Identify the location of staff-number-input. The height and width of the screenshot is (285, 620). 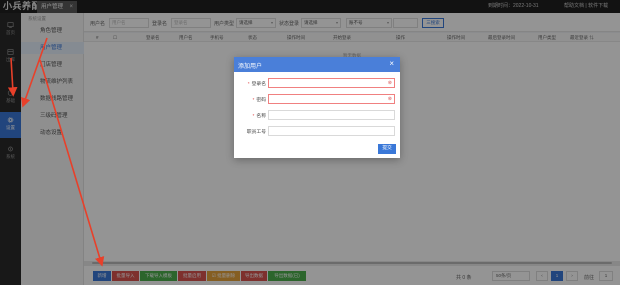
(331, 131).